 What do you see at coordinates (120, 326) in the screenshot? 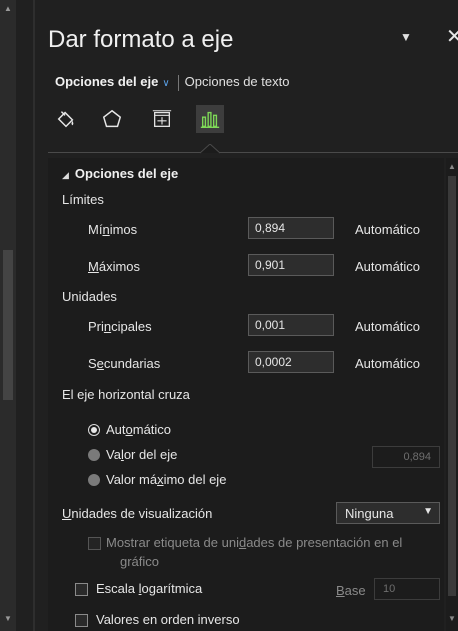
I see `major-unit-label: Principales` at bounding box center [120, 326].